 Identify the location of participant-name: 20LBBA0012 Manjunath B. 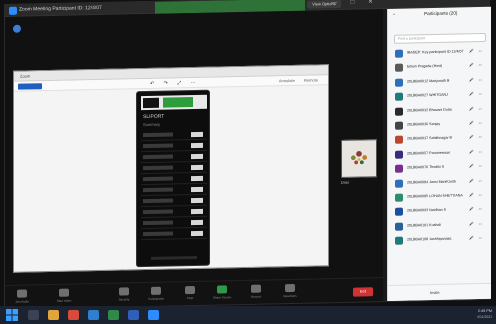
(428, 81).